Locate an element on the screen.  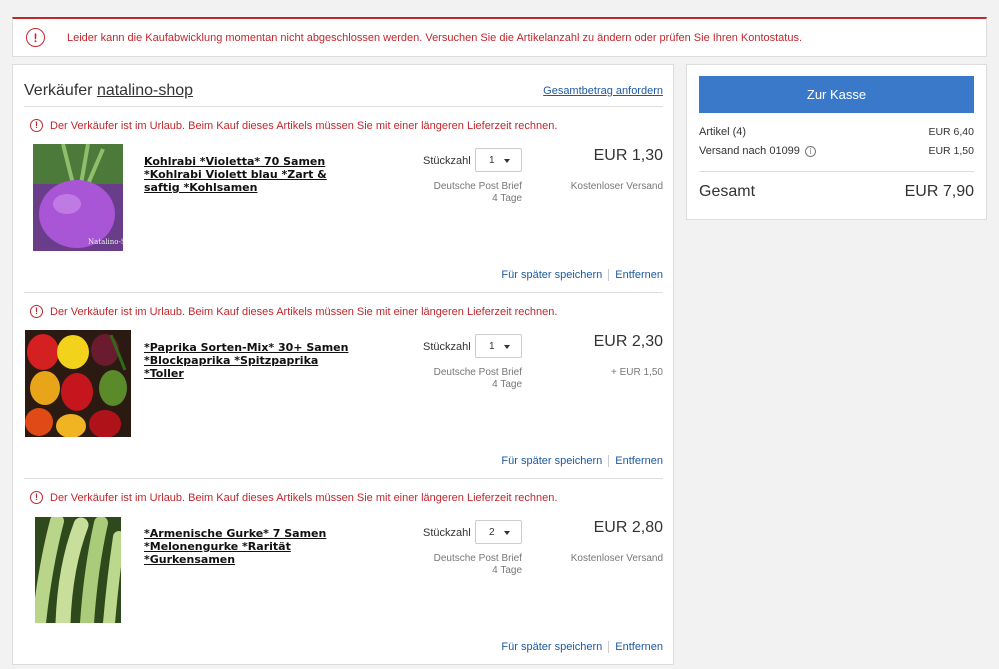
seller-prefix: Verkäufer is located at coordinates (60, 90).